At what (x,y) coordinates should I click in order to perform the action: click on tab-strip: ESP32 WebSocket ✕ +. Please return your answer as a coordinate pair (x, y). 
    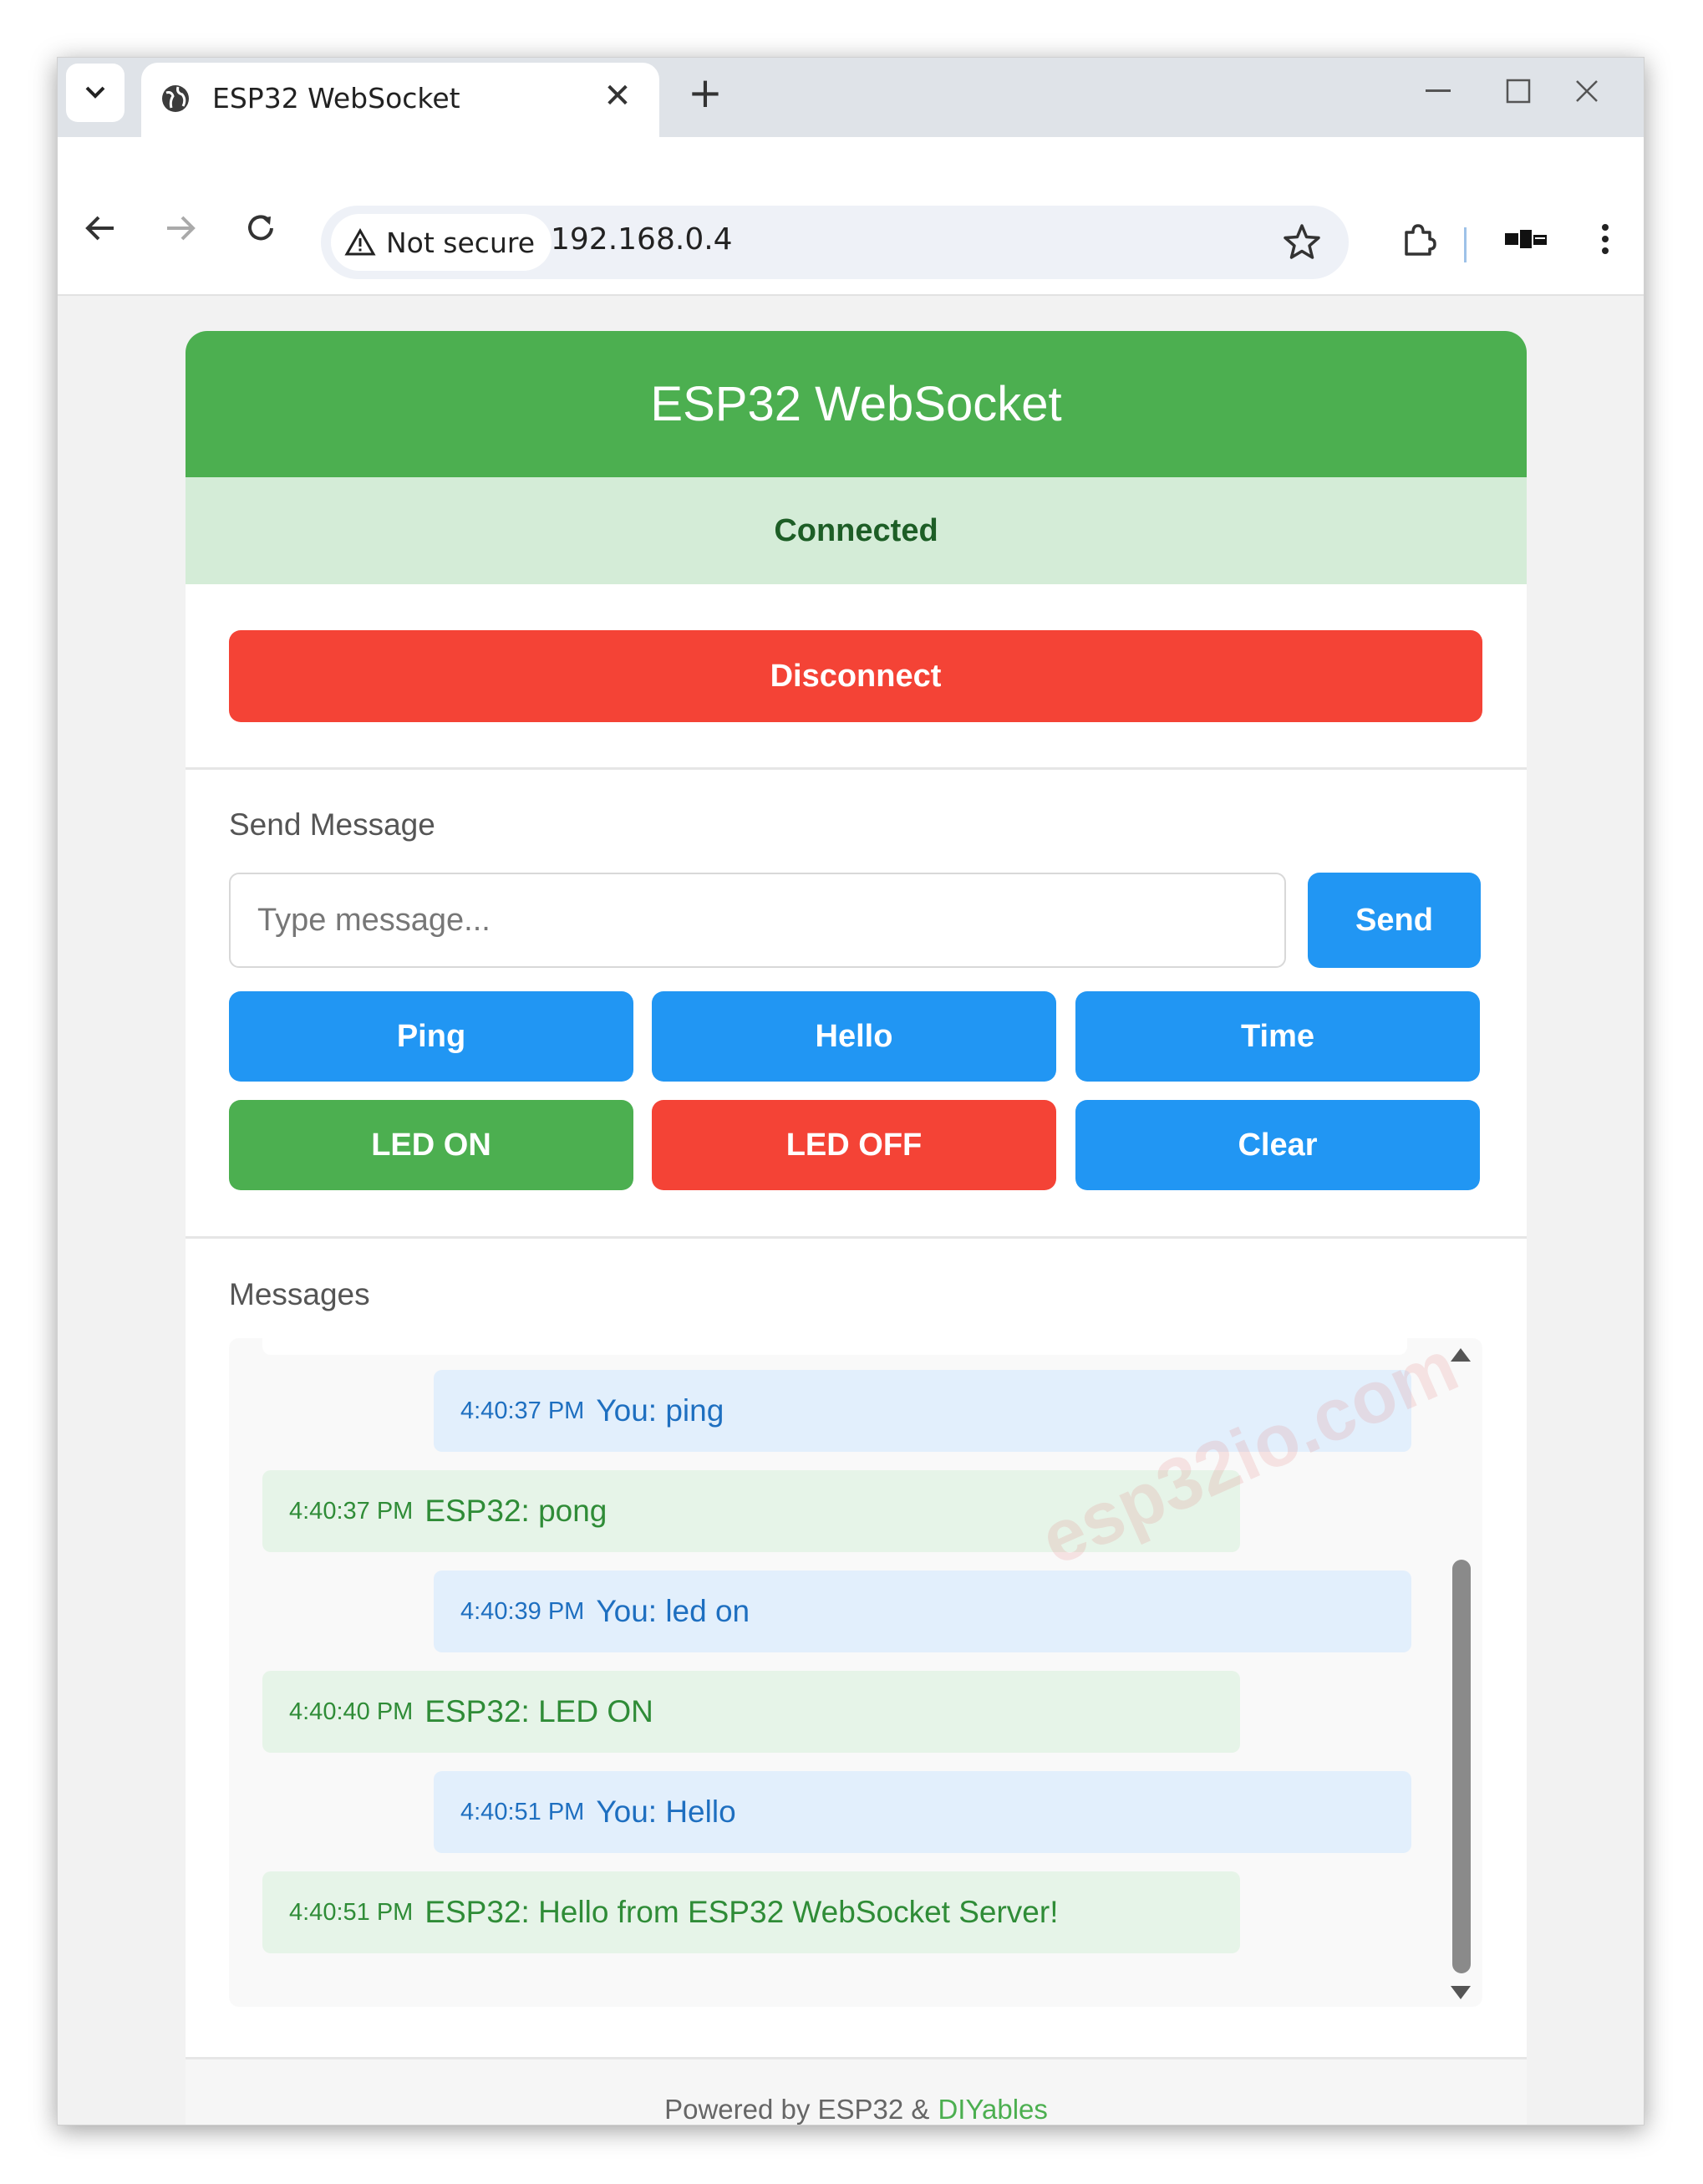
    Looking at the image, I should click on (851, 99).